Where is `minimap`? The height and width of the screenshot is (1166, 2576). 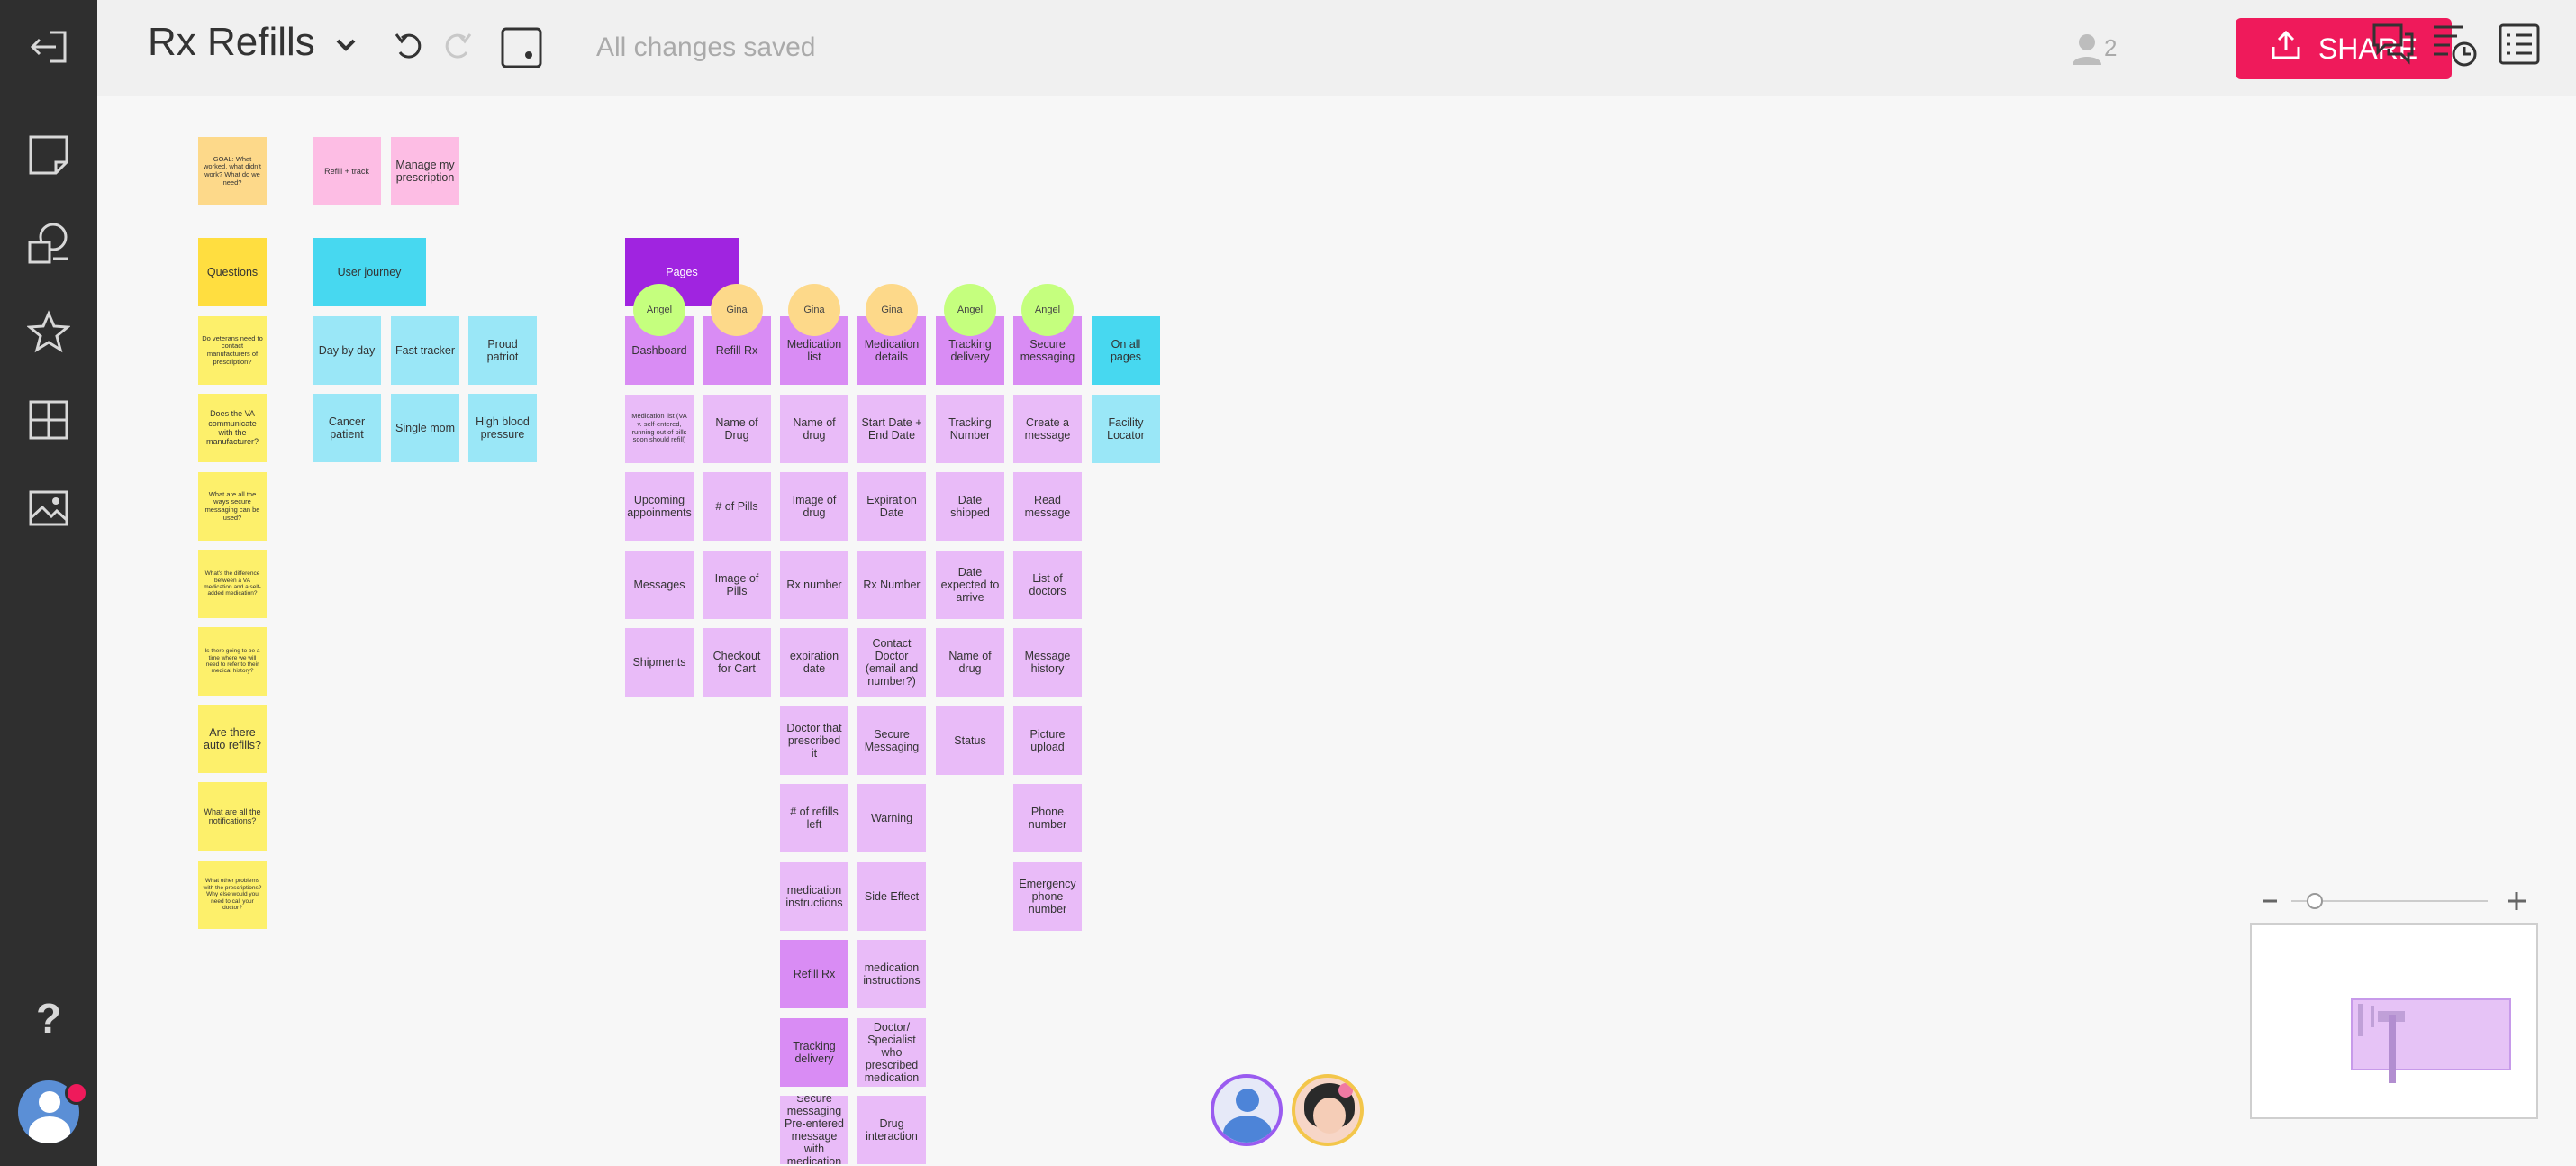
minimap is located at coordinates (2394, 1021).